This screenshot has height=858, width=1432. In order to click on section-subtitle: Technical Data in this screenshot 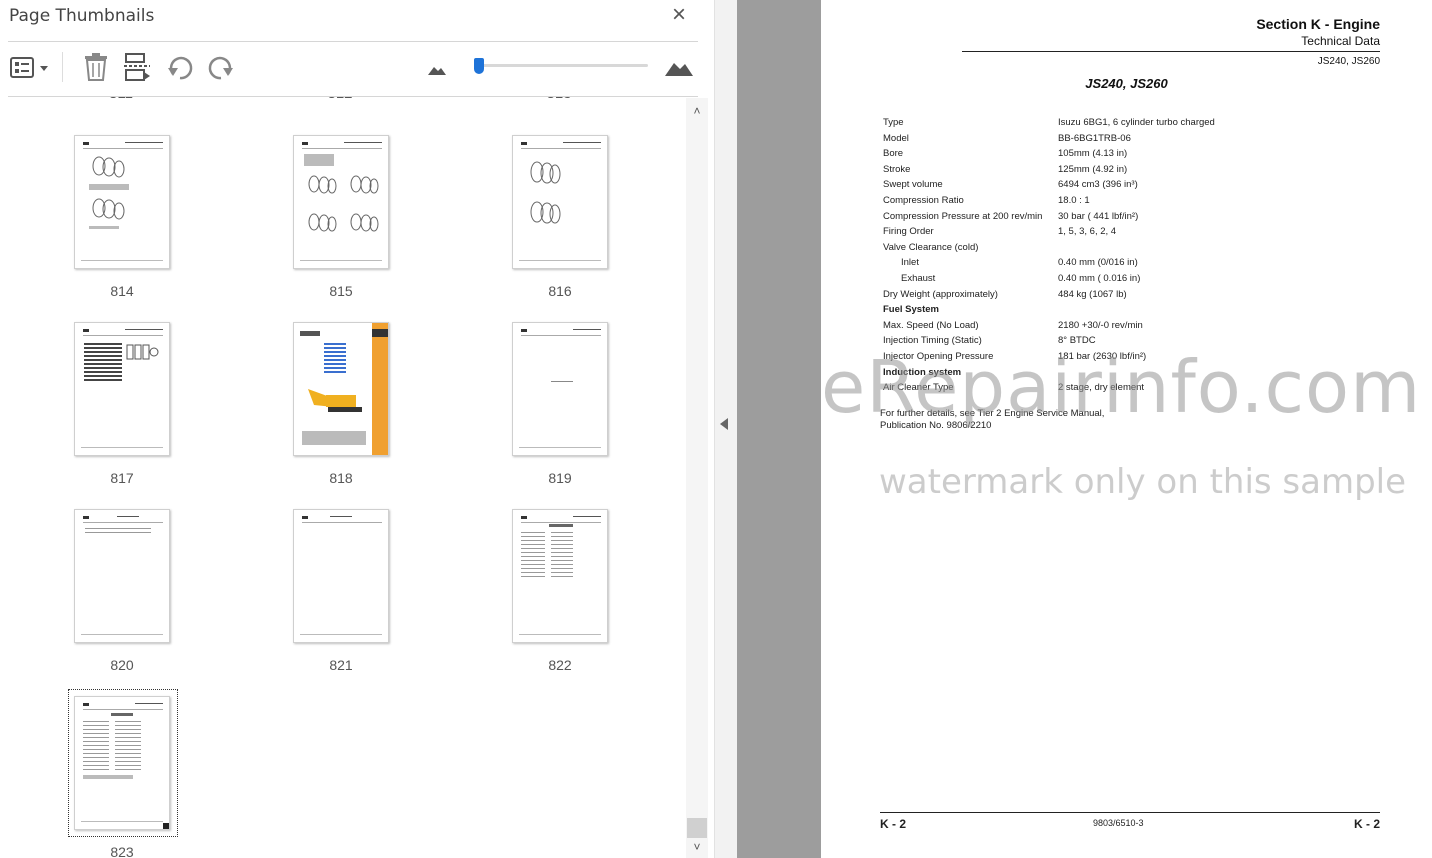, I will do `click(1340, 41)`.